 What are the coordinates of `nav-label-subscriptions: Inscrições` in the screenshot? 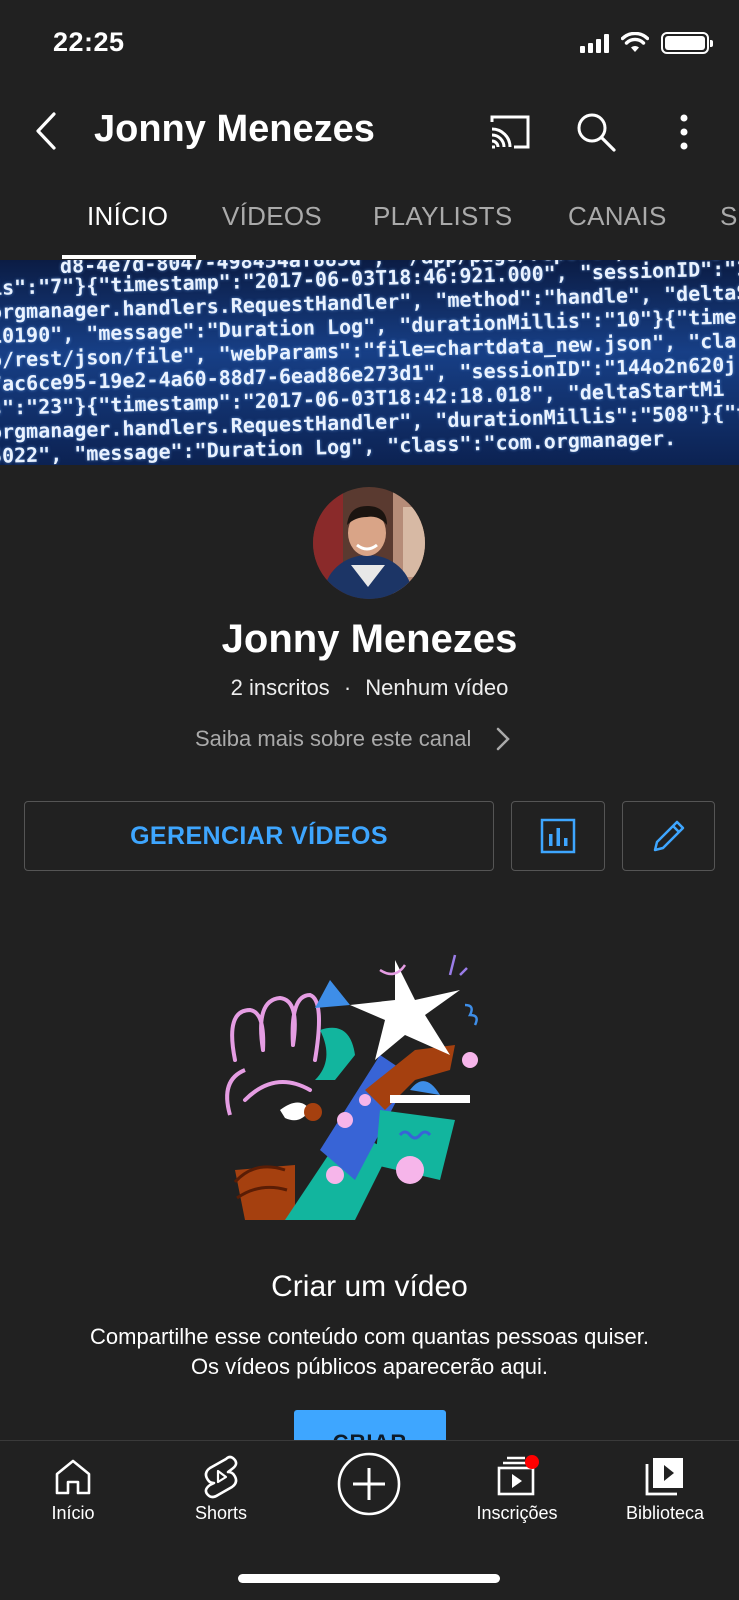 It's located at (517, 1513).